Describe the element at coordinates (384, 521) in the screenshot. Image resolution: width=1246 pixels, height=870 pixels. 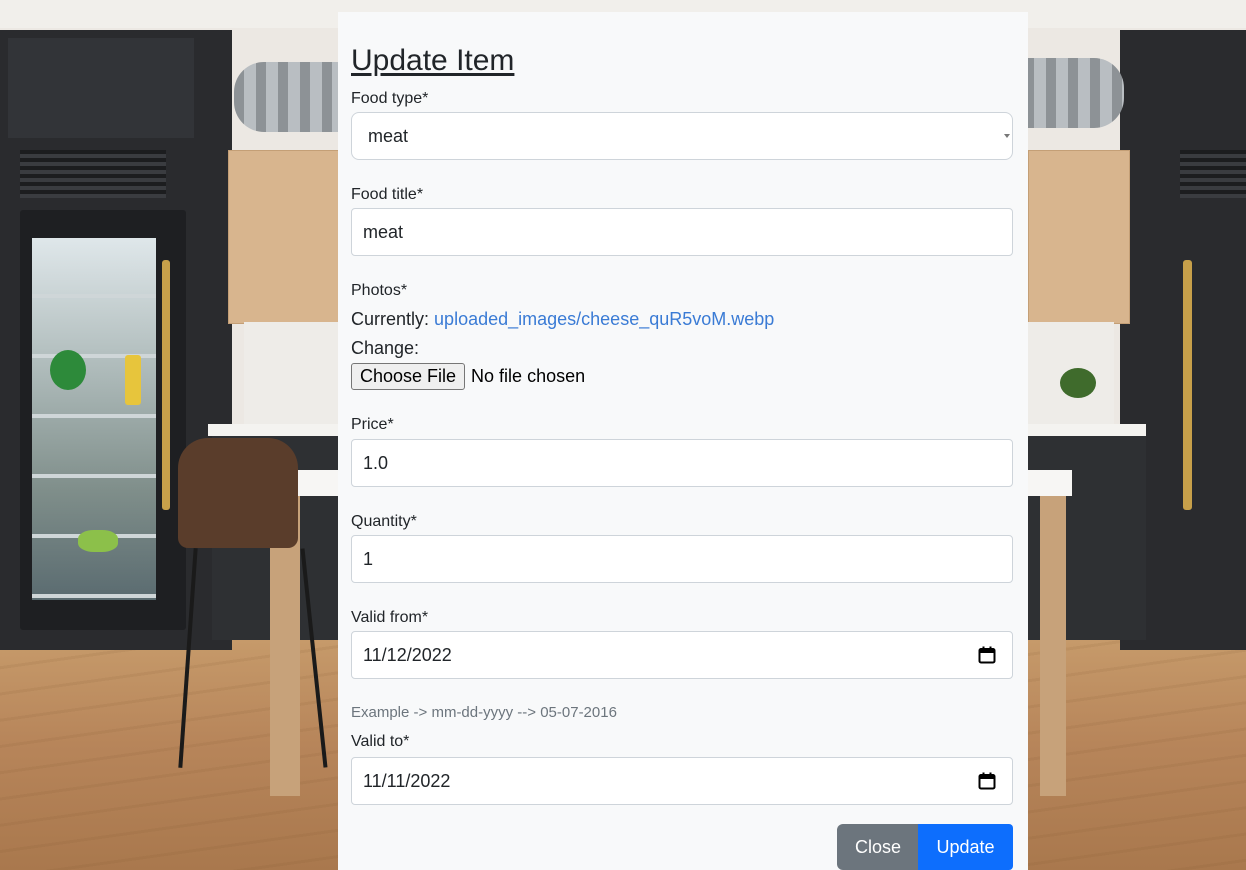
I see `quantity-label: Quantity*` at that location.